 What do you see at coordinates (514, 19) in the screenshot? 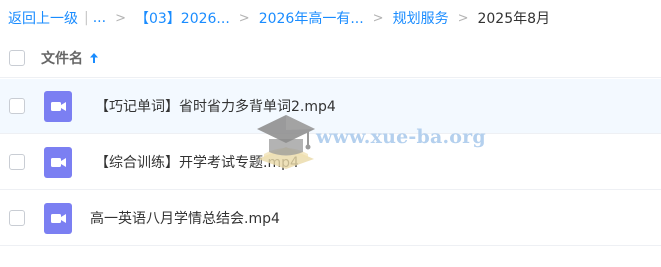
I see `breadcrumb-current: 2025年8月` at bounding box center [514, 19].